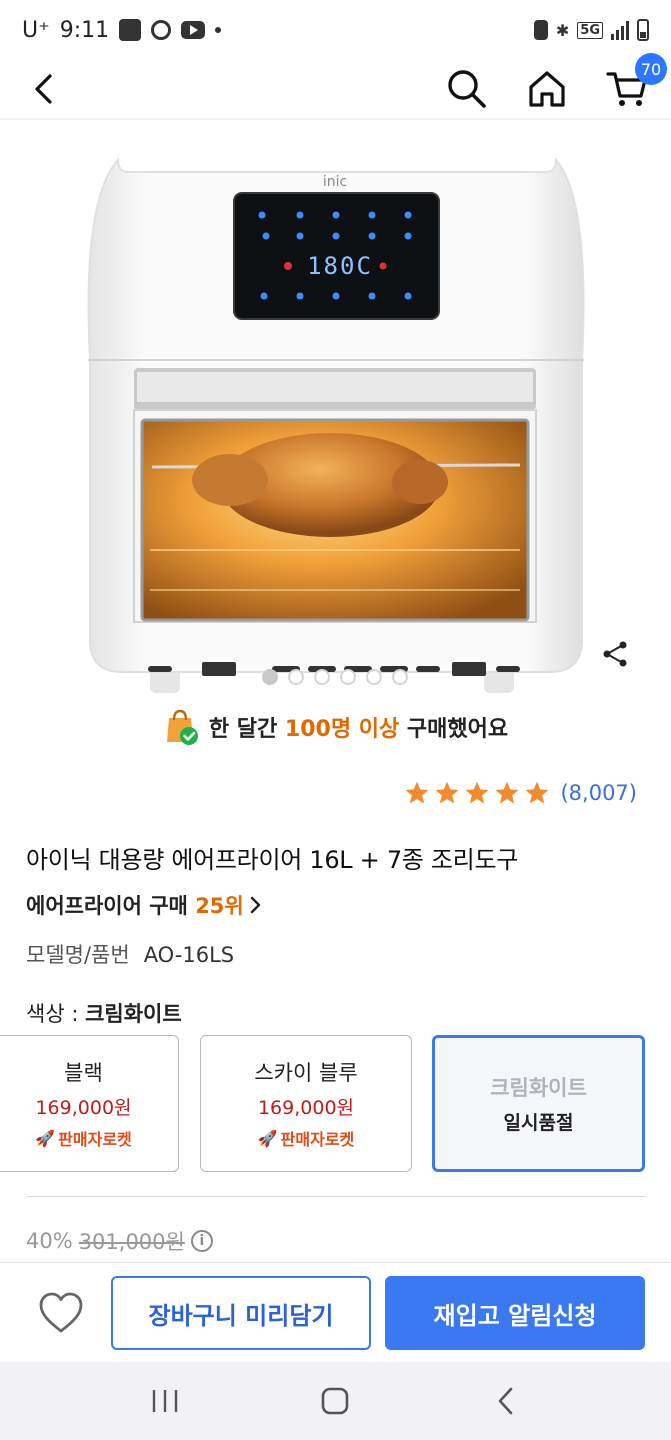 The image size is (671, 1440). I want to click on system-navigation-bar, so click(335, 1401).